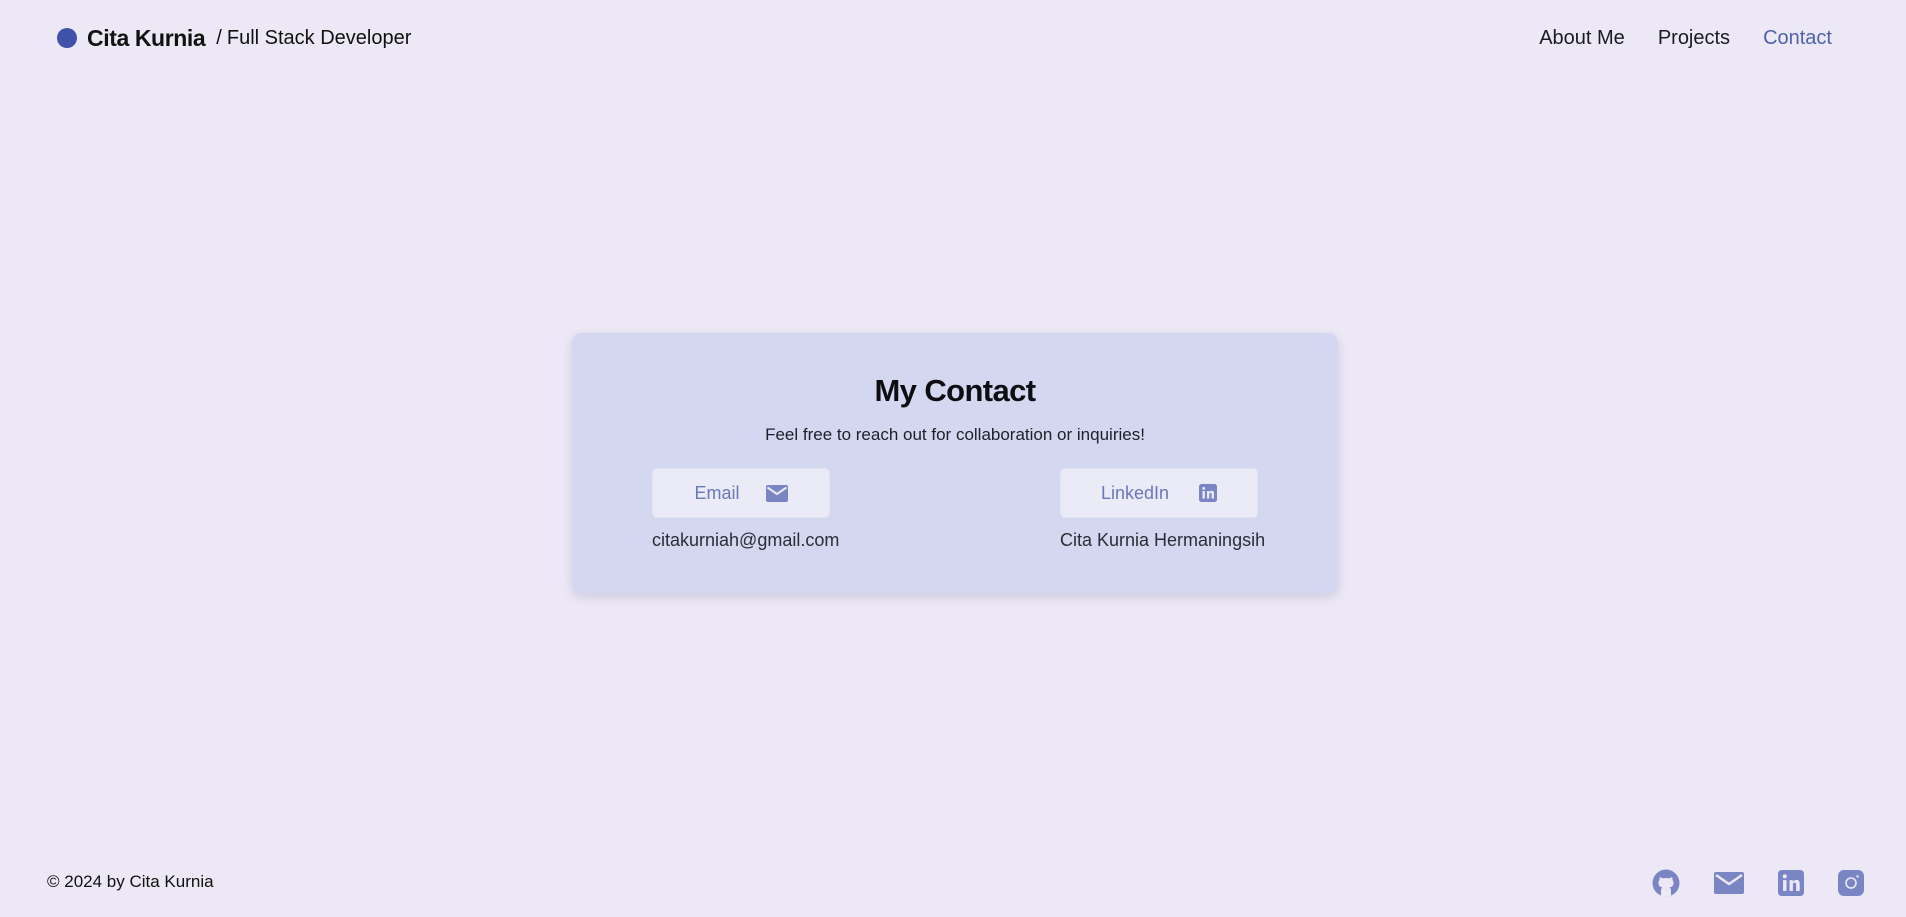  I want to click on footer-copyright: © 2024 by Cita Kurnia, so click(130, 881).